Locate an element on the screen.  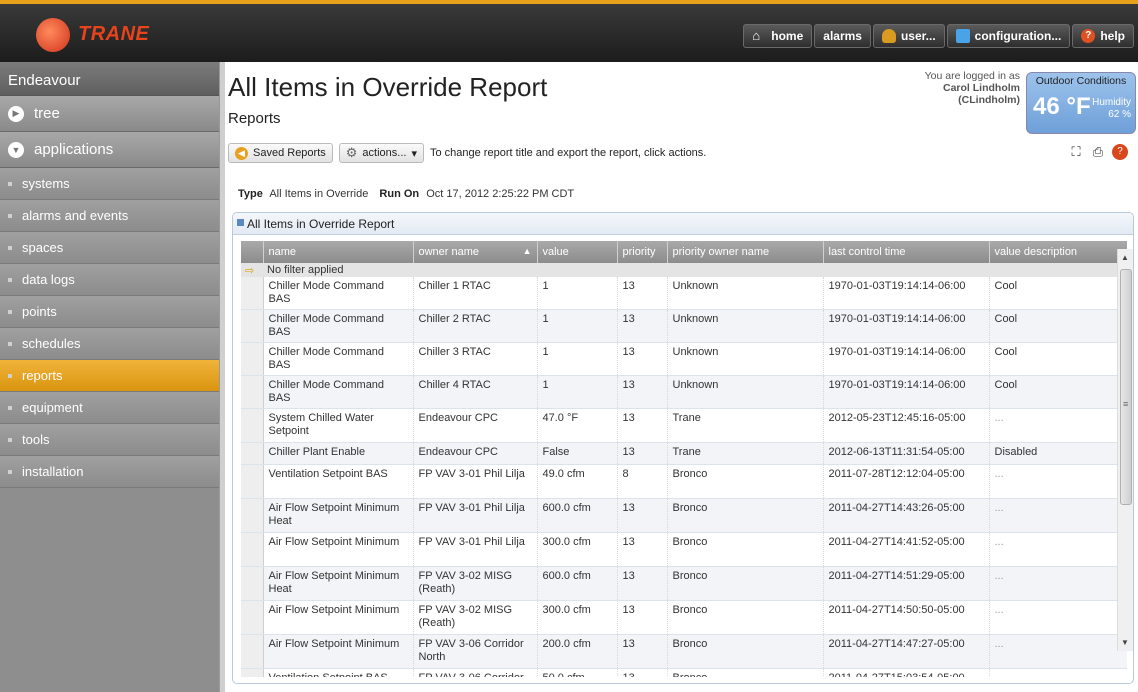
panel-title: All Items in Override Report is located at coordinates (321, 224).